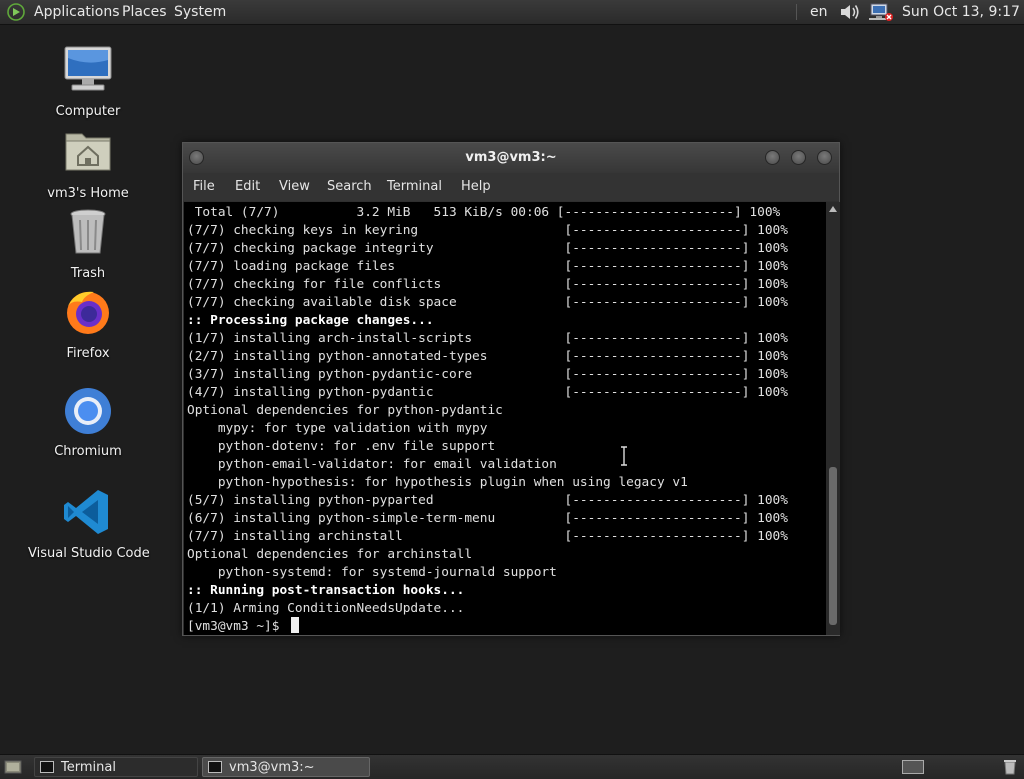  Describe the element at coordinates (144, 12) in the screenshot. I see `places-menu: Places` at that location.